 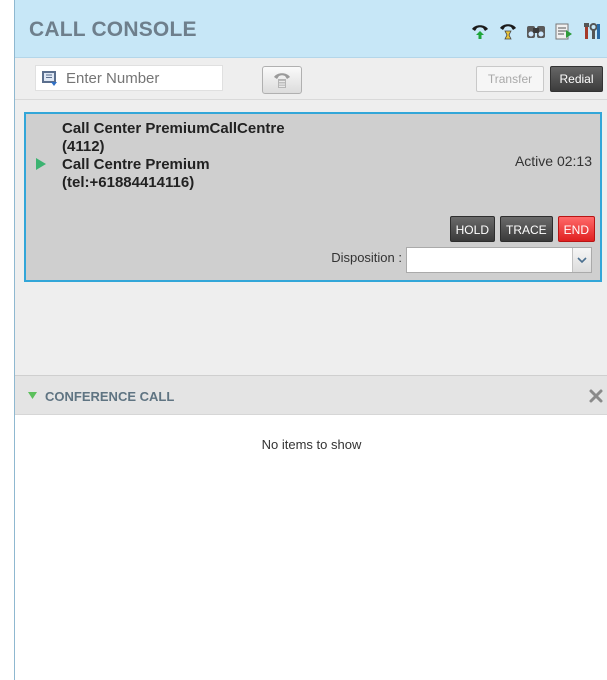 What do you see at coordinates (366, 257) in the screenshot?
I see `disposition-label: Disposition :` at bounding box center [366, 257].